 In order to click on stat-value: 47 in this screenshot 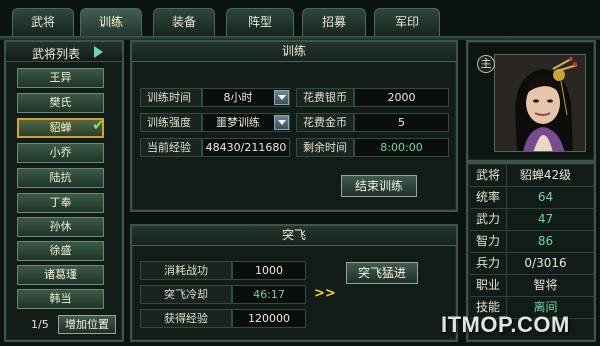, I will do `click(545, 219)`.